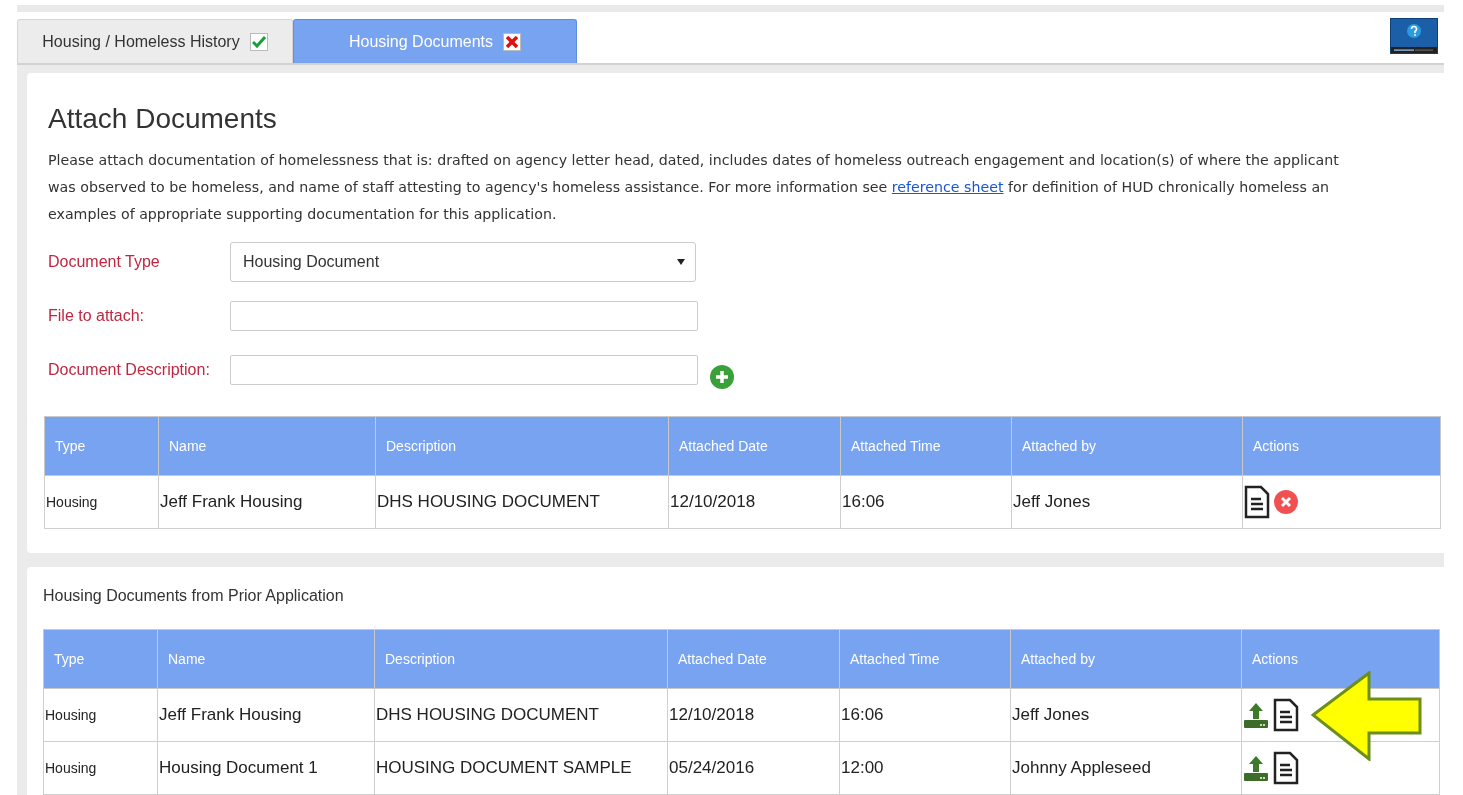  I want to click on tab-label: Housing Documents, so click(421, 41).